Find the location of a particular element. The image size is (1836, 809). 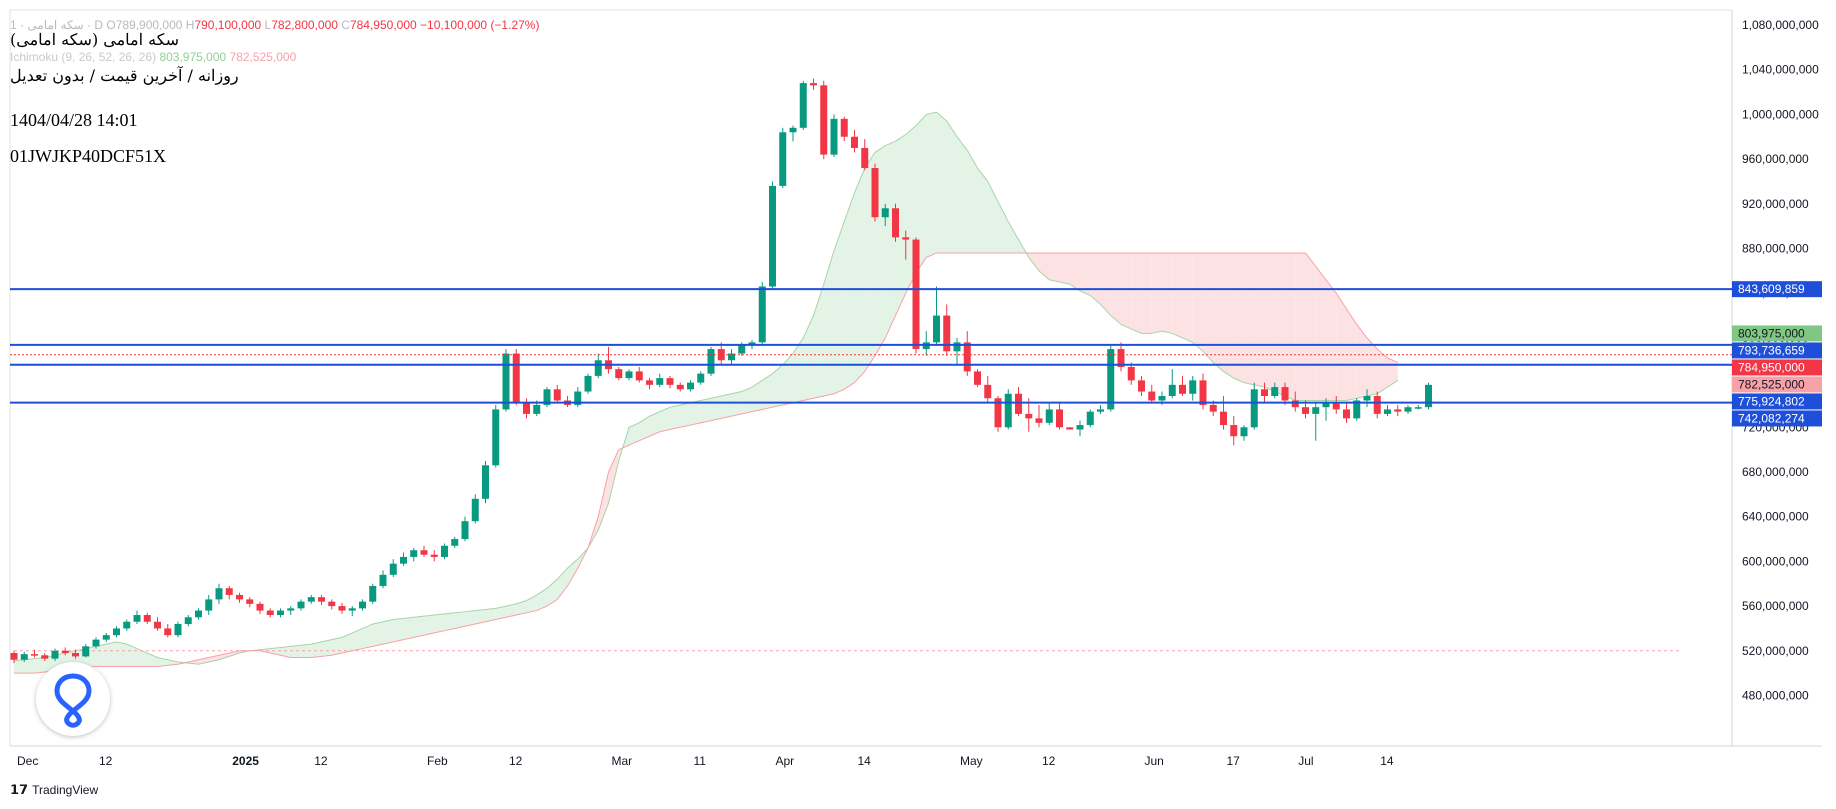

chart-code: 01JWJKP40DCF51X is located at coordinates (88, 156).